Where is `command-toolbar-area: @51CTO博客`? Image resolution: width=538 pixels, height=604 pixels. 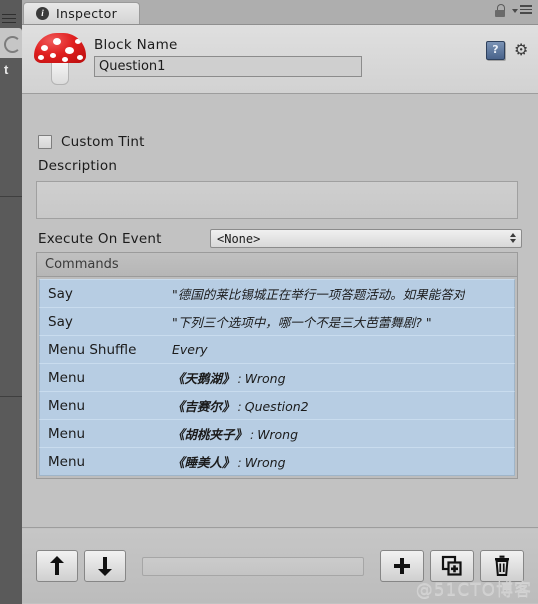 command-toolbar-area: @51CTO博客 is located at coordinates (280, 565).